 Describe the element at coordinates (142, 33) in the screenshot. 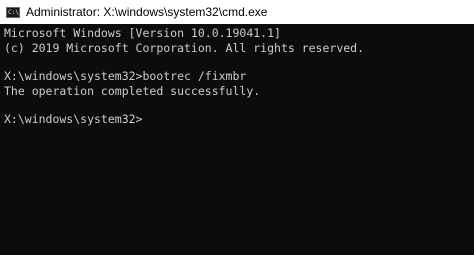

I see `console-line-version: Microsoft Windows [Version 10.0.19041.1]` at that location.